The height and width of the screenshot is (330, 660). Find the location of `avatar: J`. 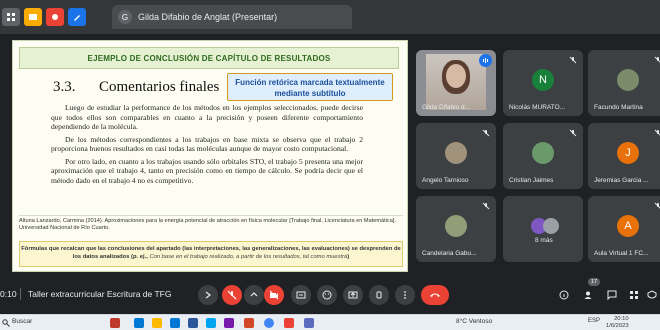

avatar: J is located at coordinates (628, 153).